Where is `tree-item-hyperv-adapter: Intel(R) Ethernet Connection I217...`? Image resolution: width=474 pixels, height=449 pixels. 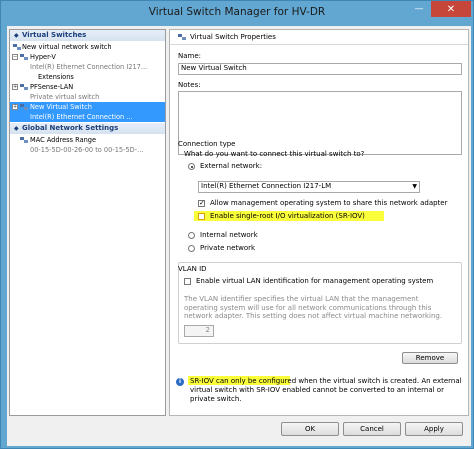
tree-item-hyperv-adapter: Intel(R) Ethernet Connection I217... is located at coordinates (87, 67).